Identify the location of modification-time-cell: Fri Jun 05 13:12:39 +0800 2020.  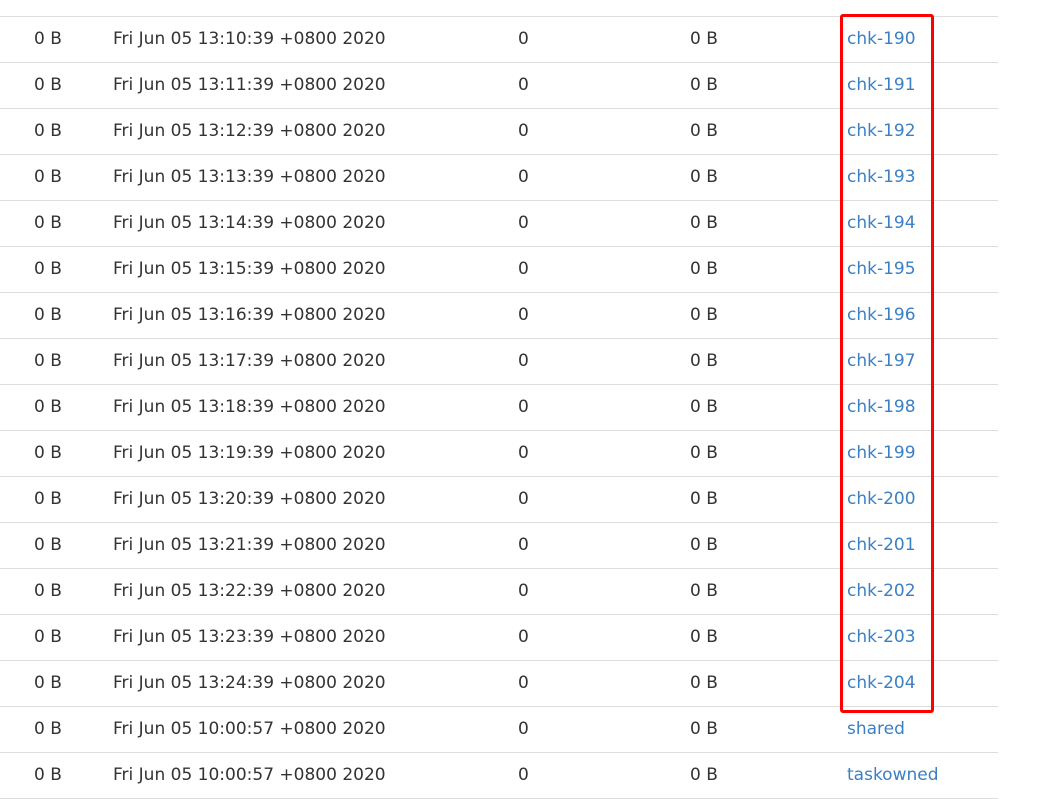
(249, 131).